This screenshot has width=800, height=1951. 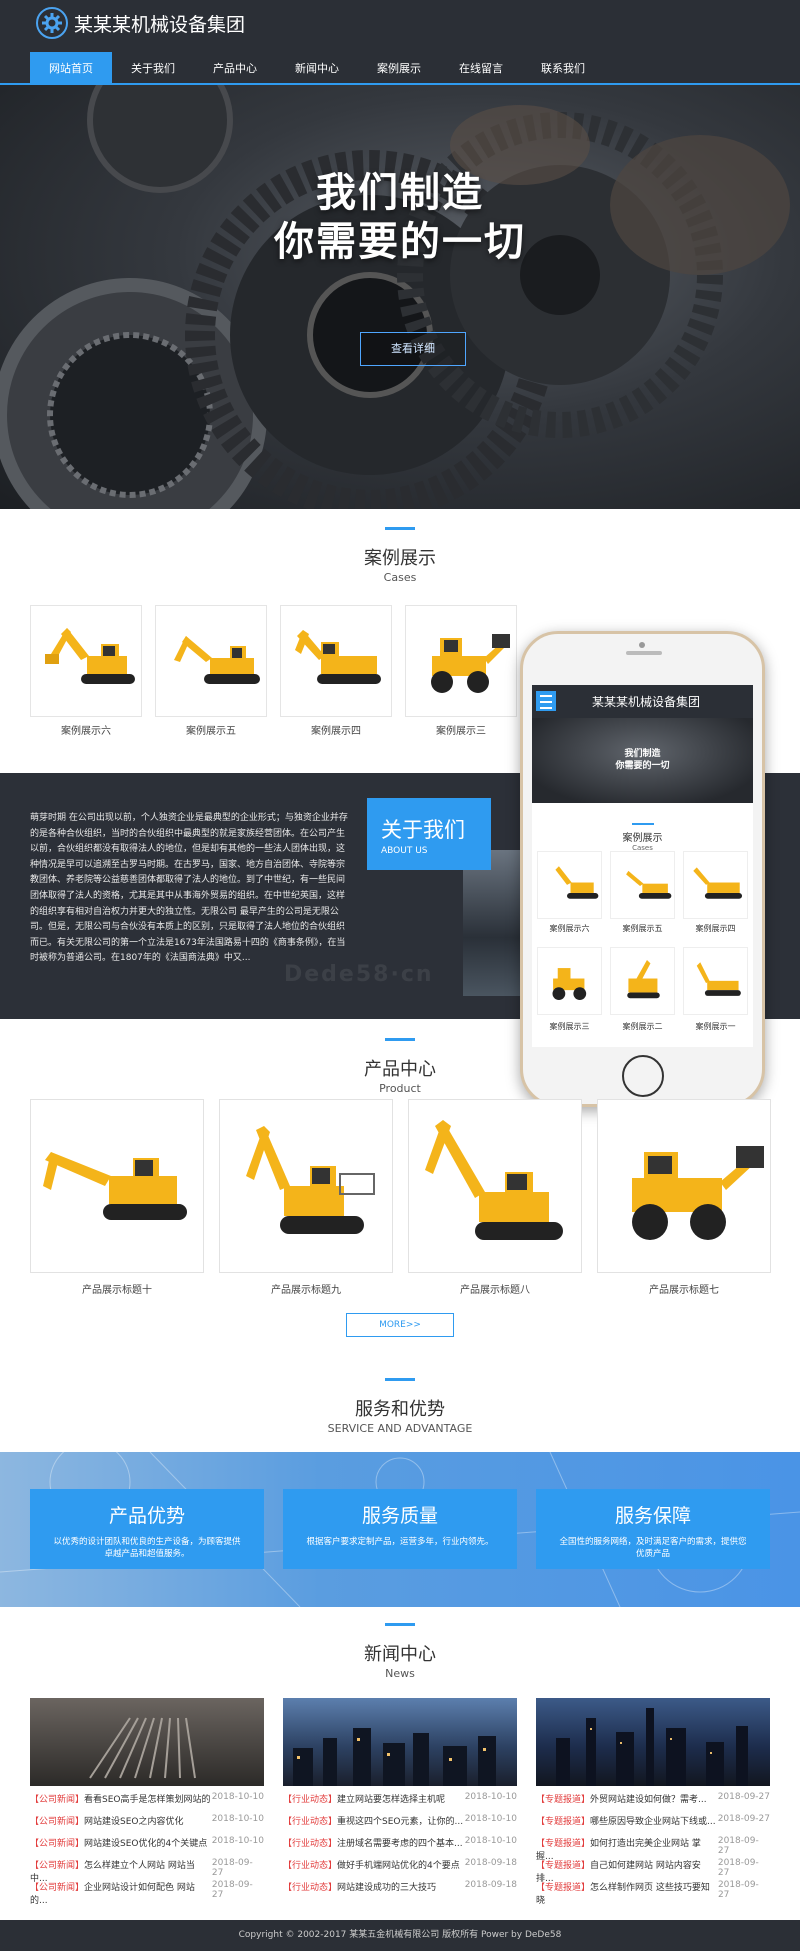 I want to click on phone-speaker, so click(x=644, y=653).